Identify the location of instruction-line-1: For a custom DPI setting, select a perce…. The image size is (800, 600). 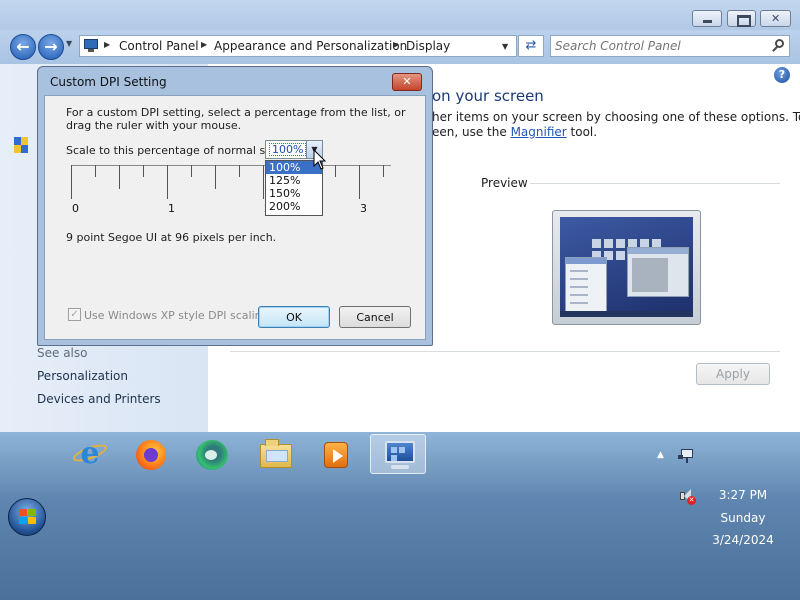
(236, 112).